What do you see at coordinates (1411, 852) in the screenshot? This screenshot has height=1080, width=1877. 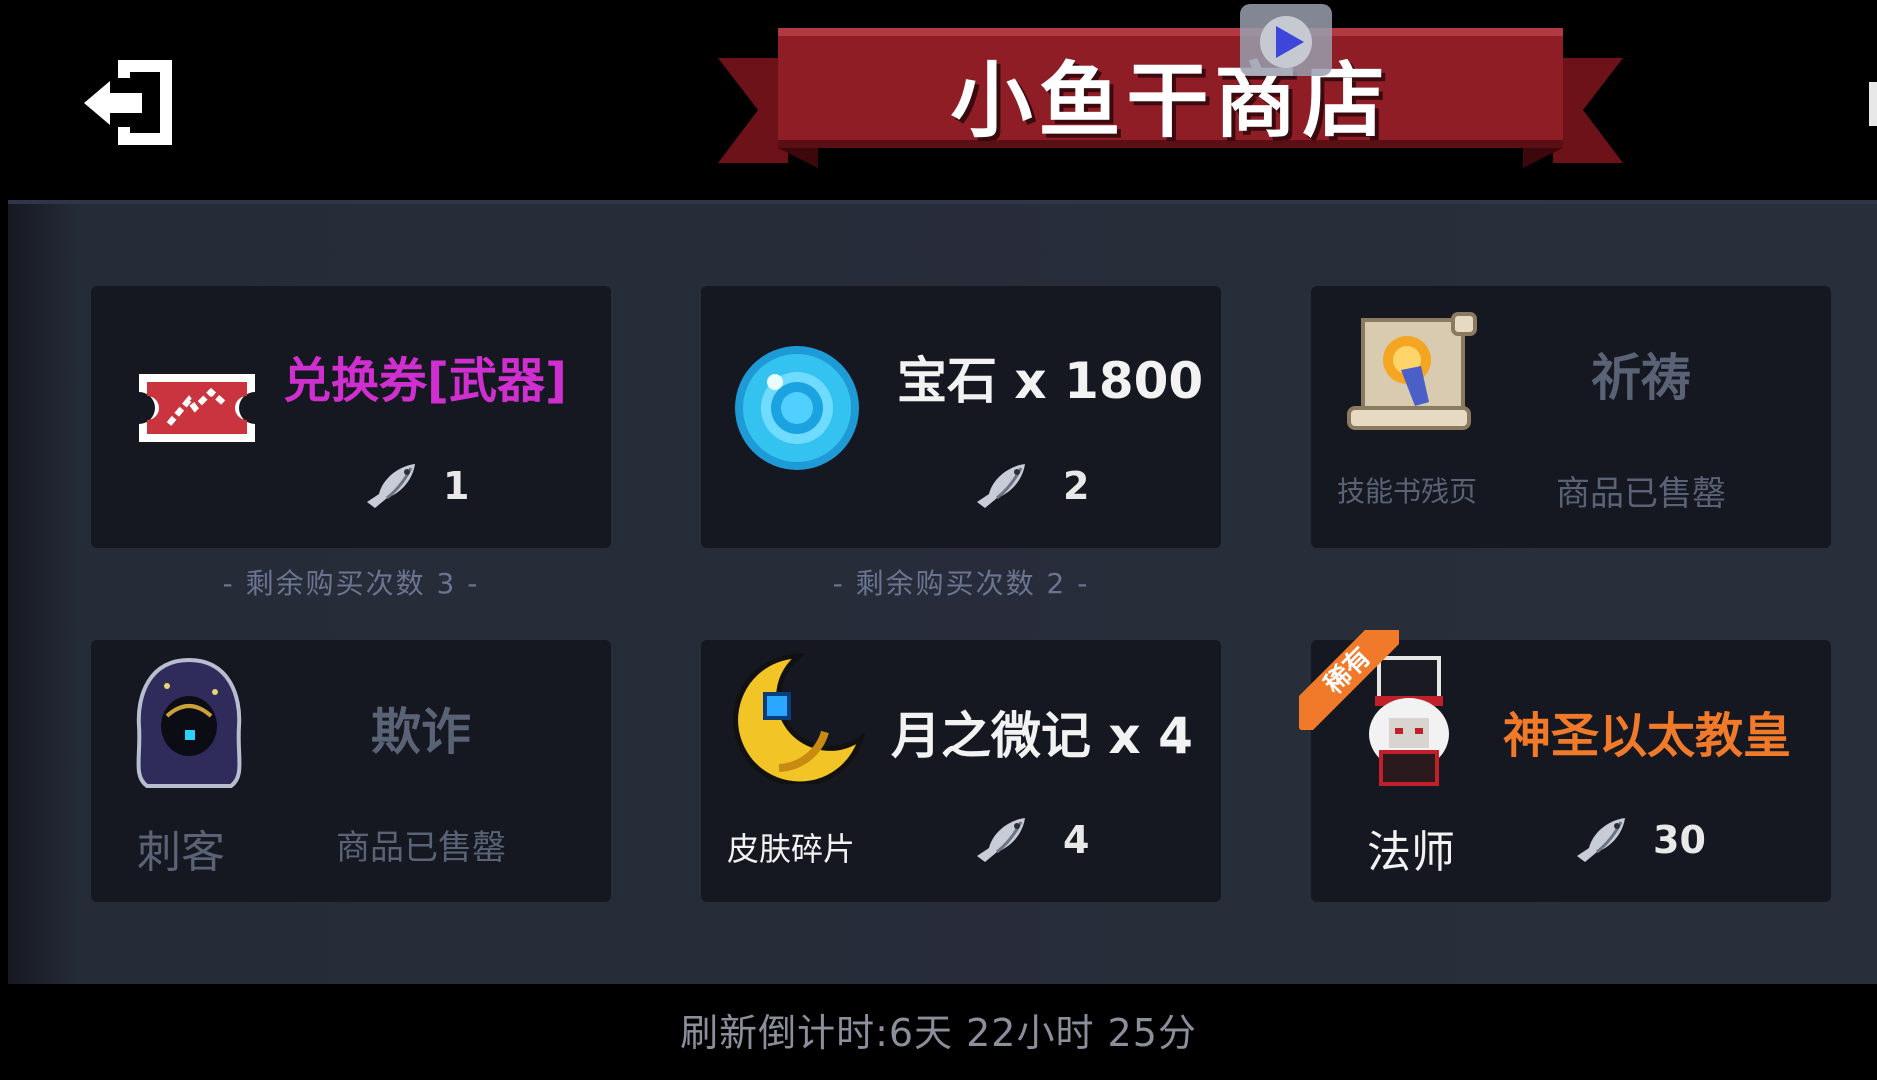 I see `item-subtitle: 法师` at bounding box center [1411, 852].